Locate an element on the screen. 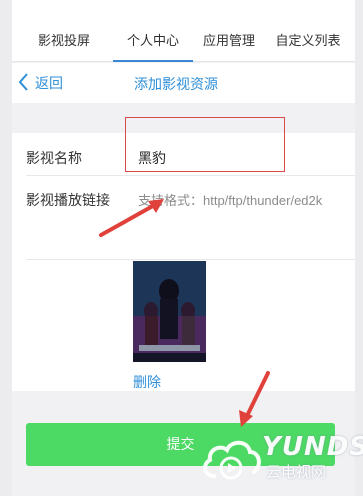  back-button: 返回 is located at coordinates (40, 83).